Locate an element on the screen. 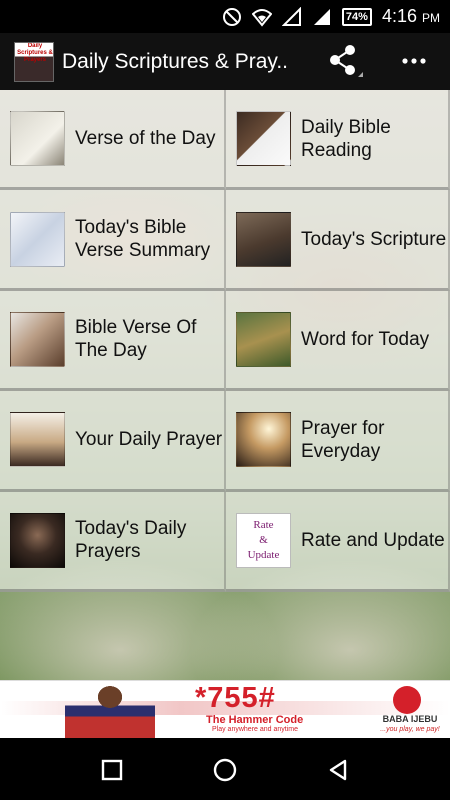 The image size is (450, 800). overflow-menu-button is located at coordinates (414, 61).